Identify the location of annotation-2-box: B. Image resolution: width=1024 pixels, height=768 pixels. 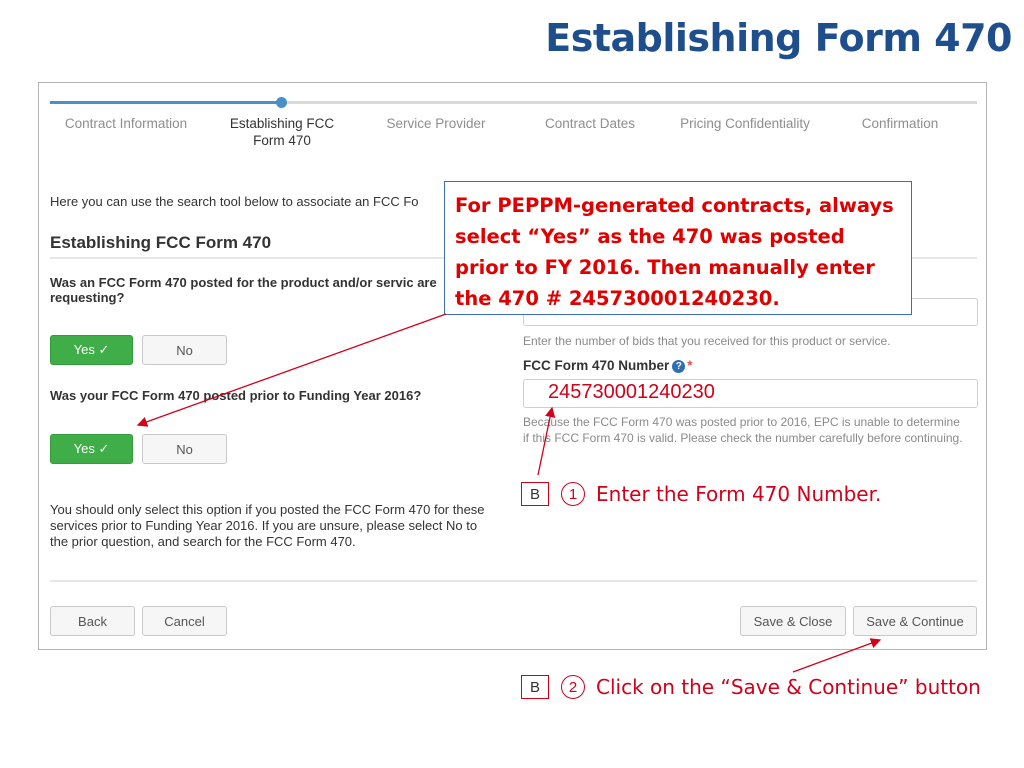
(535, 687).